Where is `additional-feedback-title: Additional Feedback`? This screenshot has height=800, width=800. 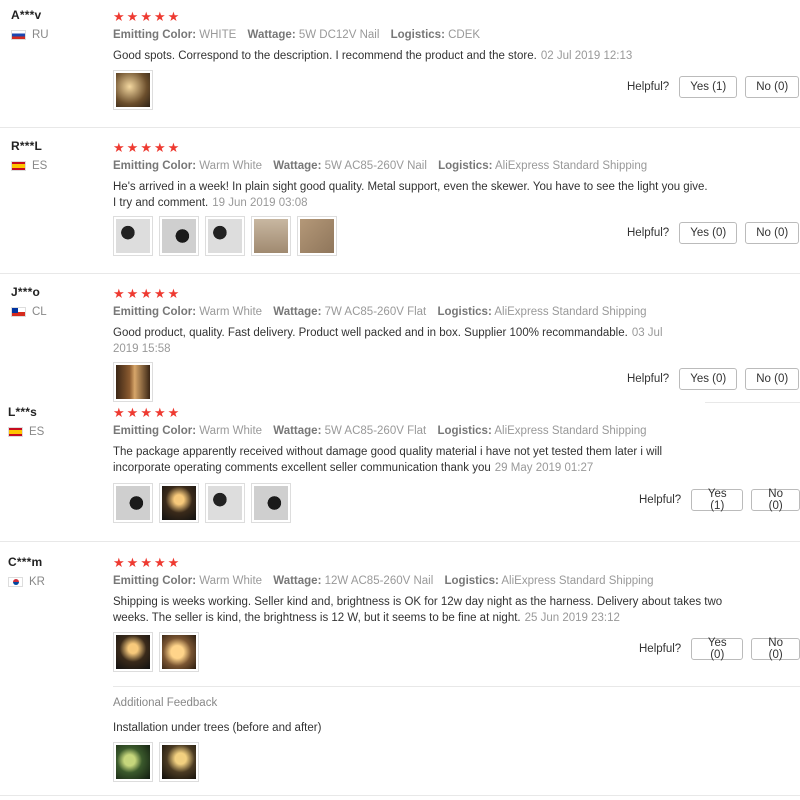
additional-feedback-title: Additional Feedback is located at coordinates (165, 703).